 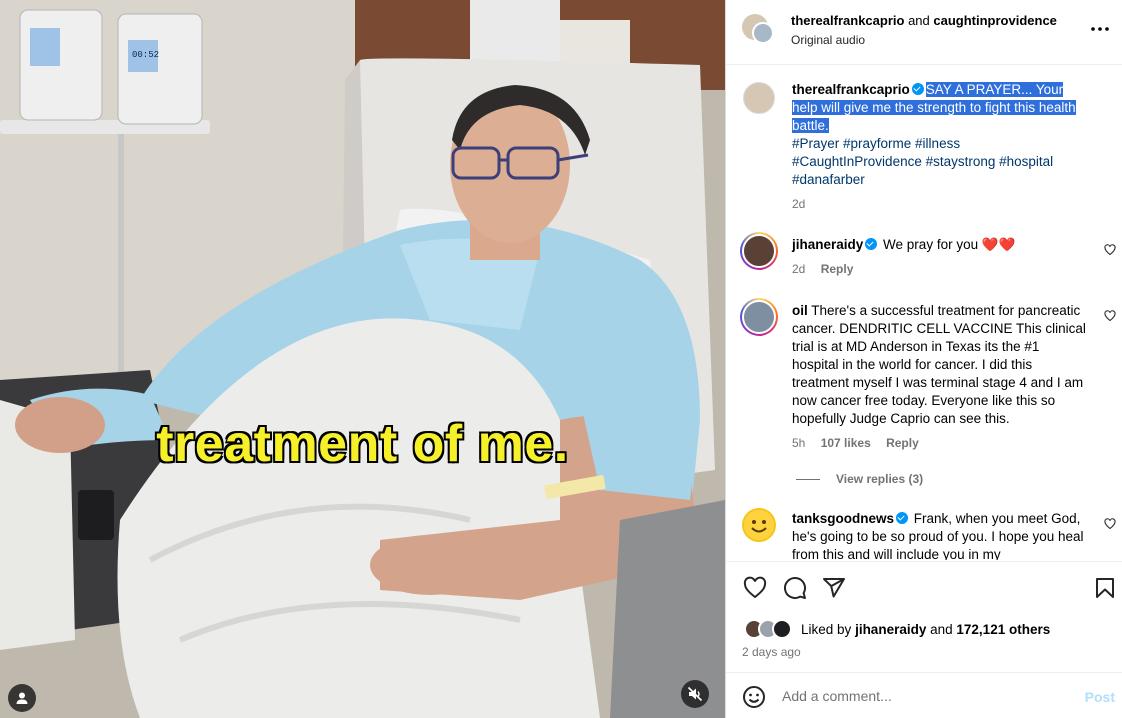 I want to click on comment-username: oil, so click(x=800, y=310).